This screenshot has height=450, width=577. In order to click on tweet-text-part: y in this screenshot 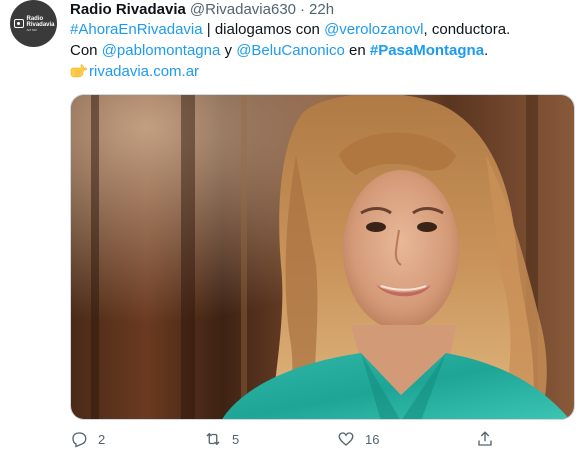, I will do `click(228, 50)`.